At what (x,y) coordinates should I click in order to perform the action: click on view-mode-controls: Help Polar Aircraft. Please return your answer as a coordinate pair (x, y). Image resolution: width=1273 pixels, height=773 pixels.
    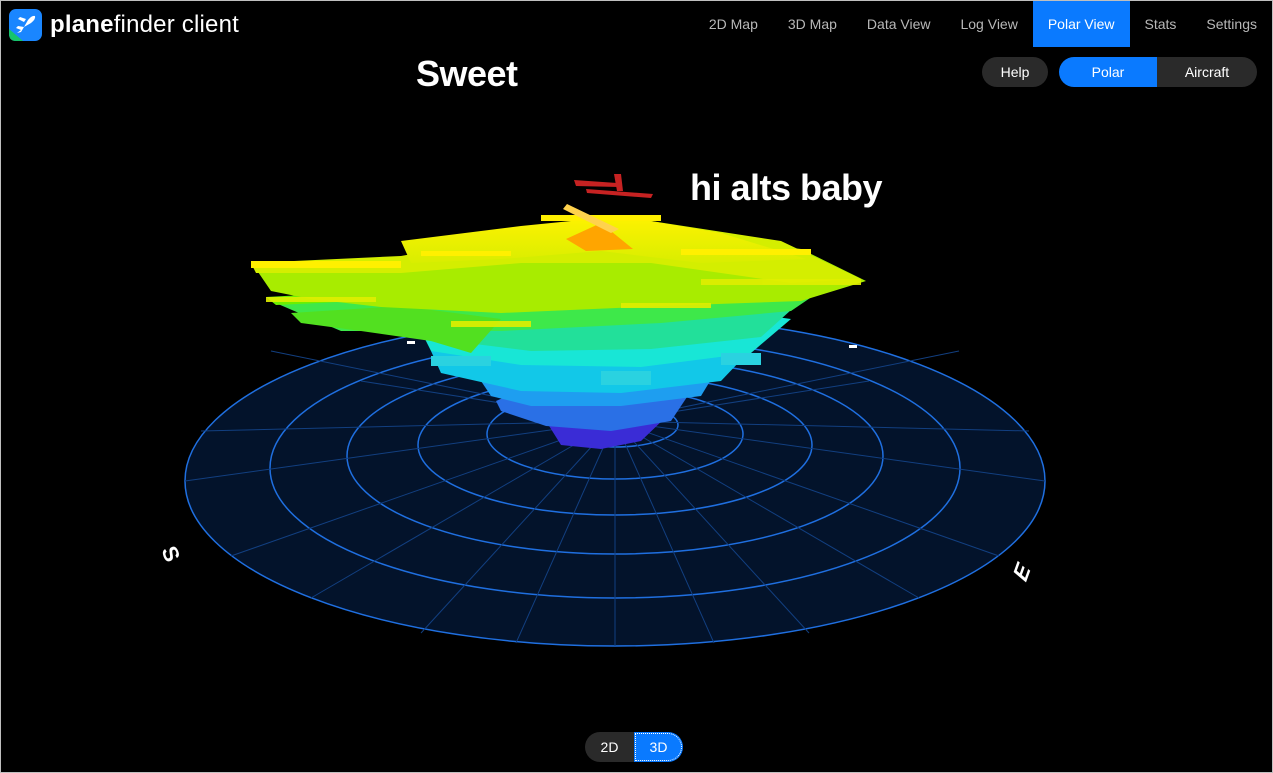
    Looking at the image, I should click on (1119, 72).